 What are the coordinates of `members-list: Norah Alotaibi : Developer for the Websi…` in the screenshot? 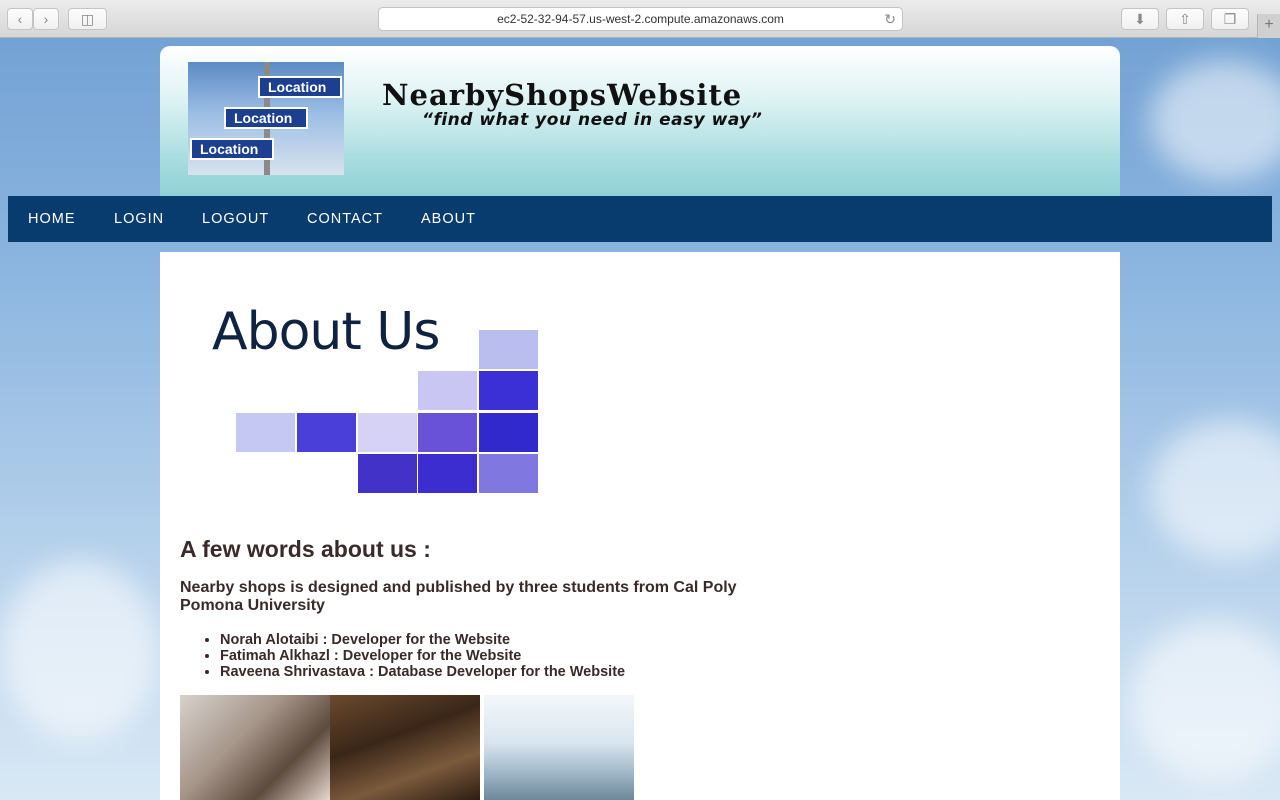 It's located at (422, 656).